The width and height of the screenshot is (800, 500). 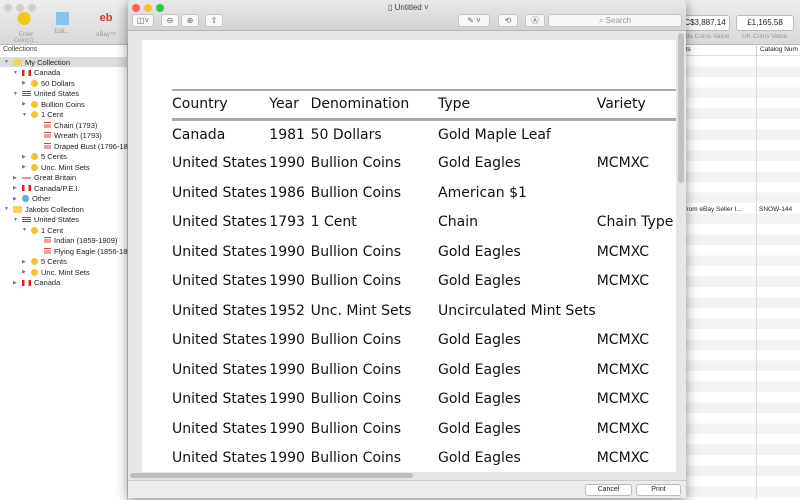 What do you see at coordinates (38, 178) in the screenshot?
I see `tree-item: ▶ Great Britain` at bounding box center [38, 178].